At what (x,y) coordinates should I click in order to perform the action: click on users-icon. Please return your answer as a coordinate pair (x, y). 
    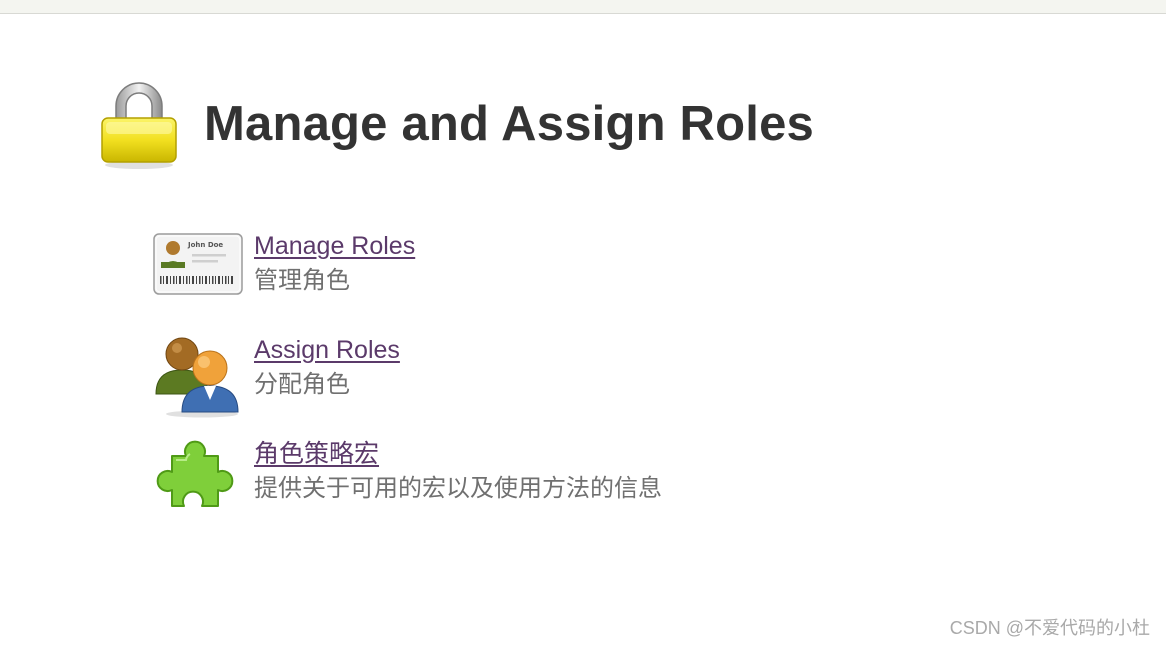
    Looking at the image, I should click on (198, 375).